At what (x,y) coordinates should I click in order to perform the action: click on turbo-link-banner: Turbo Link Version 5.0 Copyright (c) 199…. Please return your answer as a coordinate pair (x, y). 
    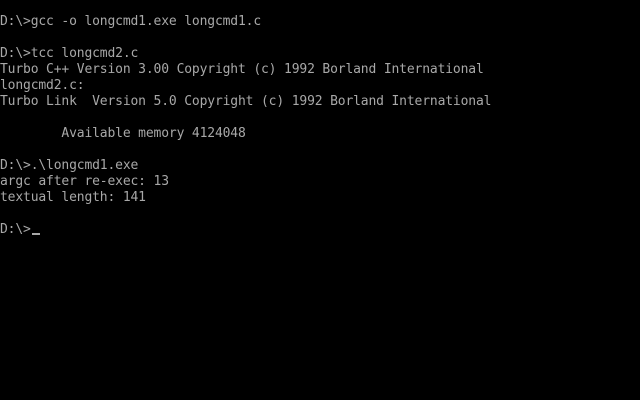
    Looking at the image, I should click on (246, 101).